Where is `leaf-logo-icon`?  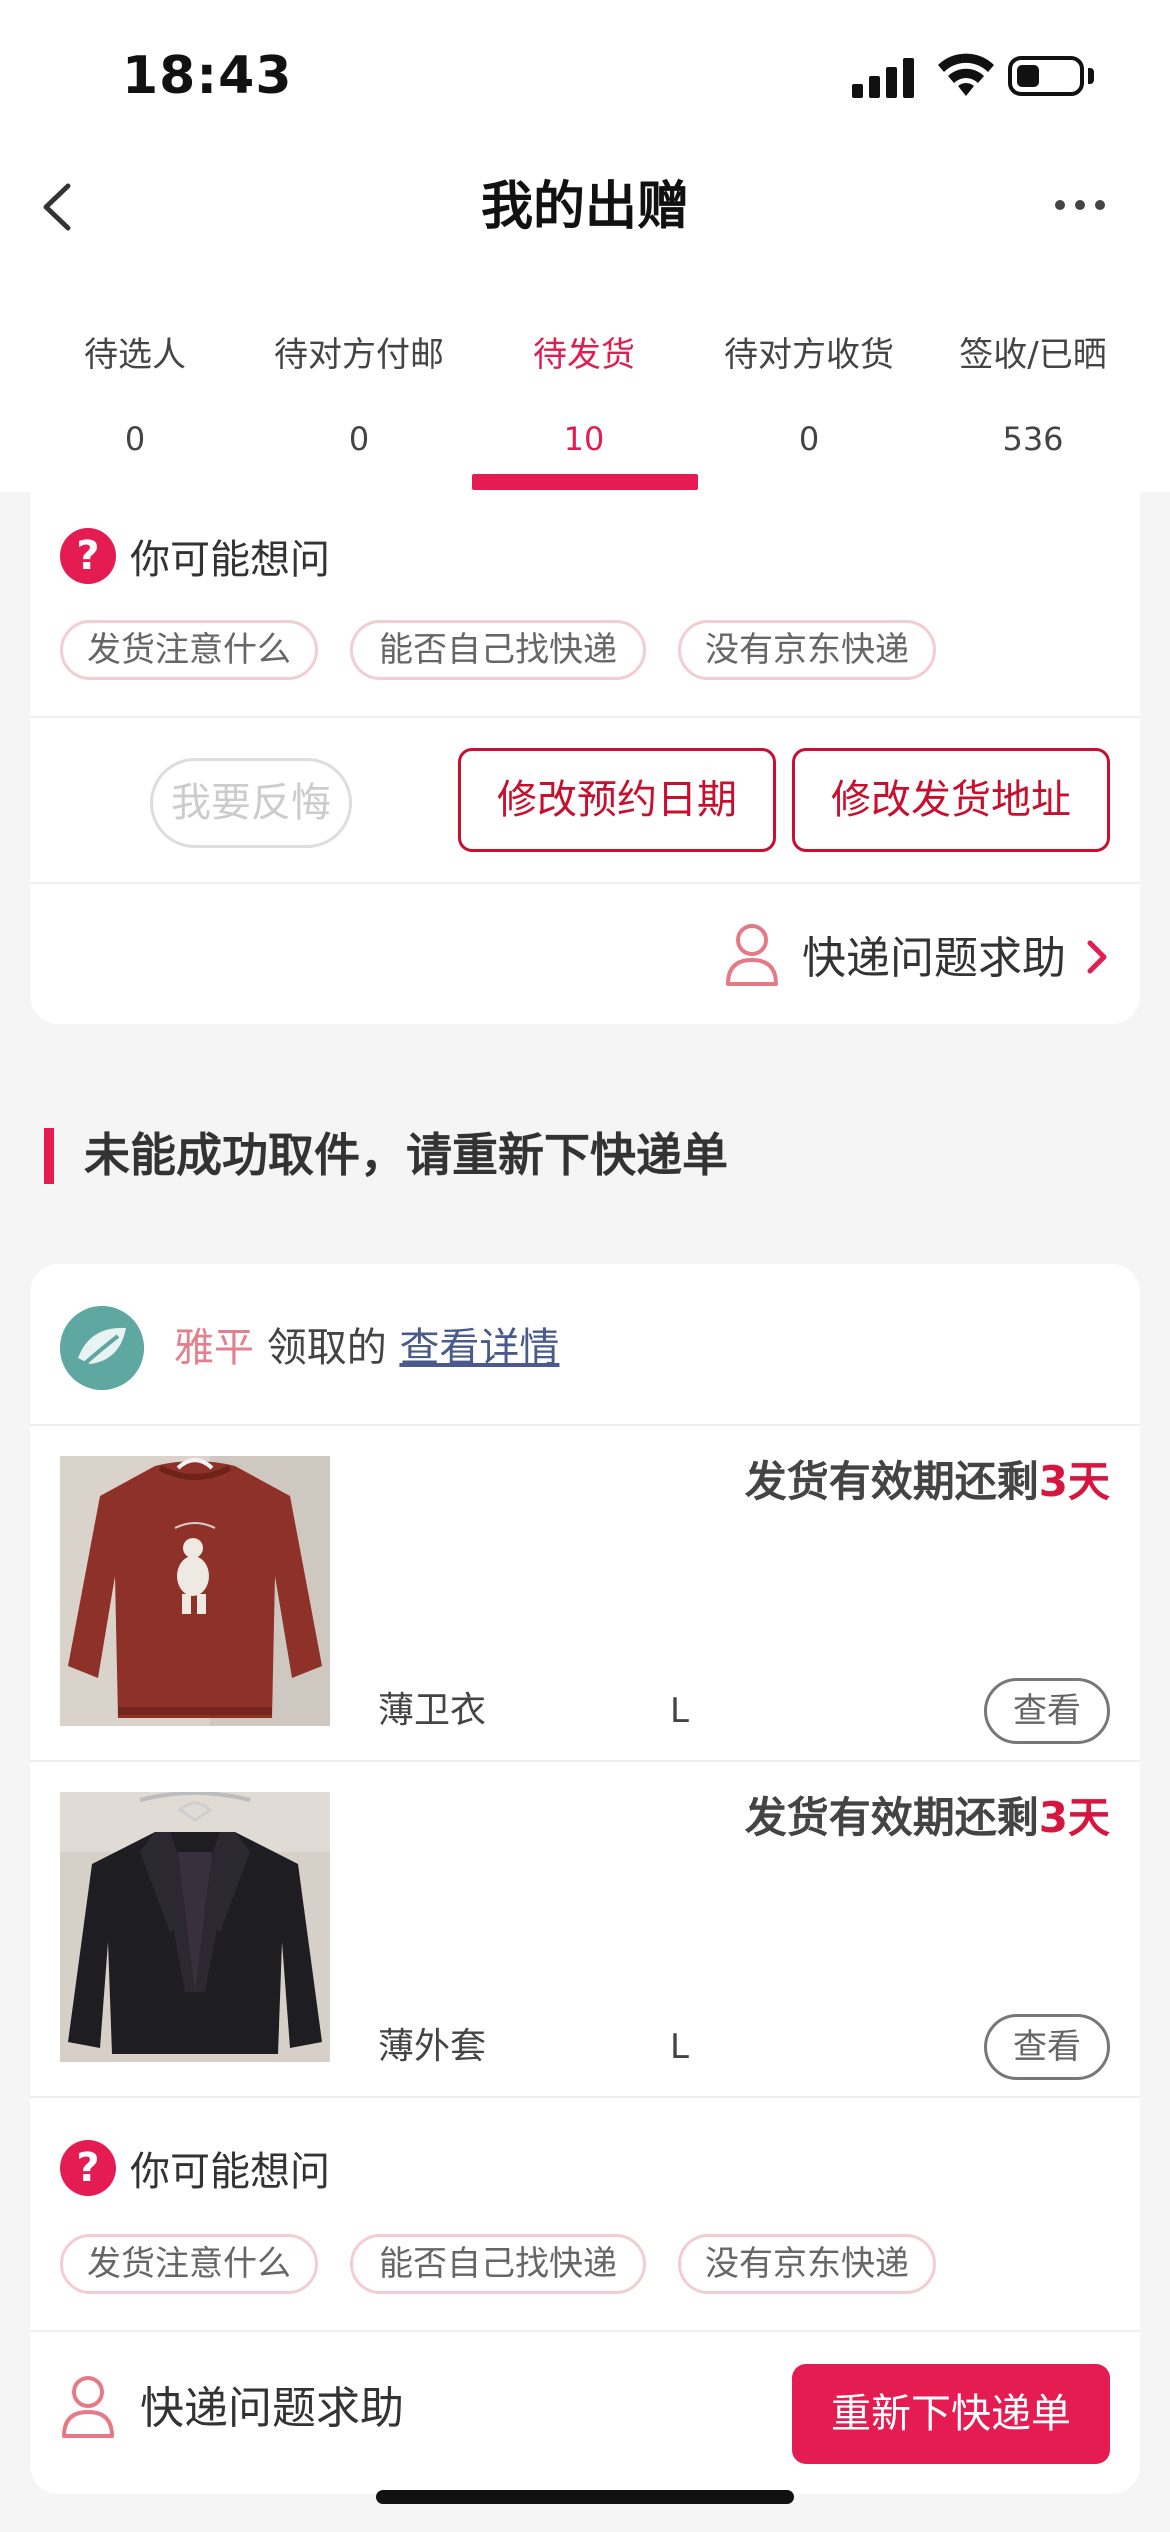 leaf-logo-icon is located at coordinates (102, 1348).